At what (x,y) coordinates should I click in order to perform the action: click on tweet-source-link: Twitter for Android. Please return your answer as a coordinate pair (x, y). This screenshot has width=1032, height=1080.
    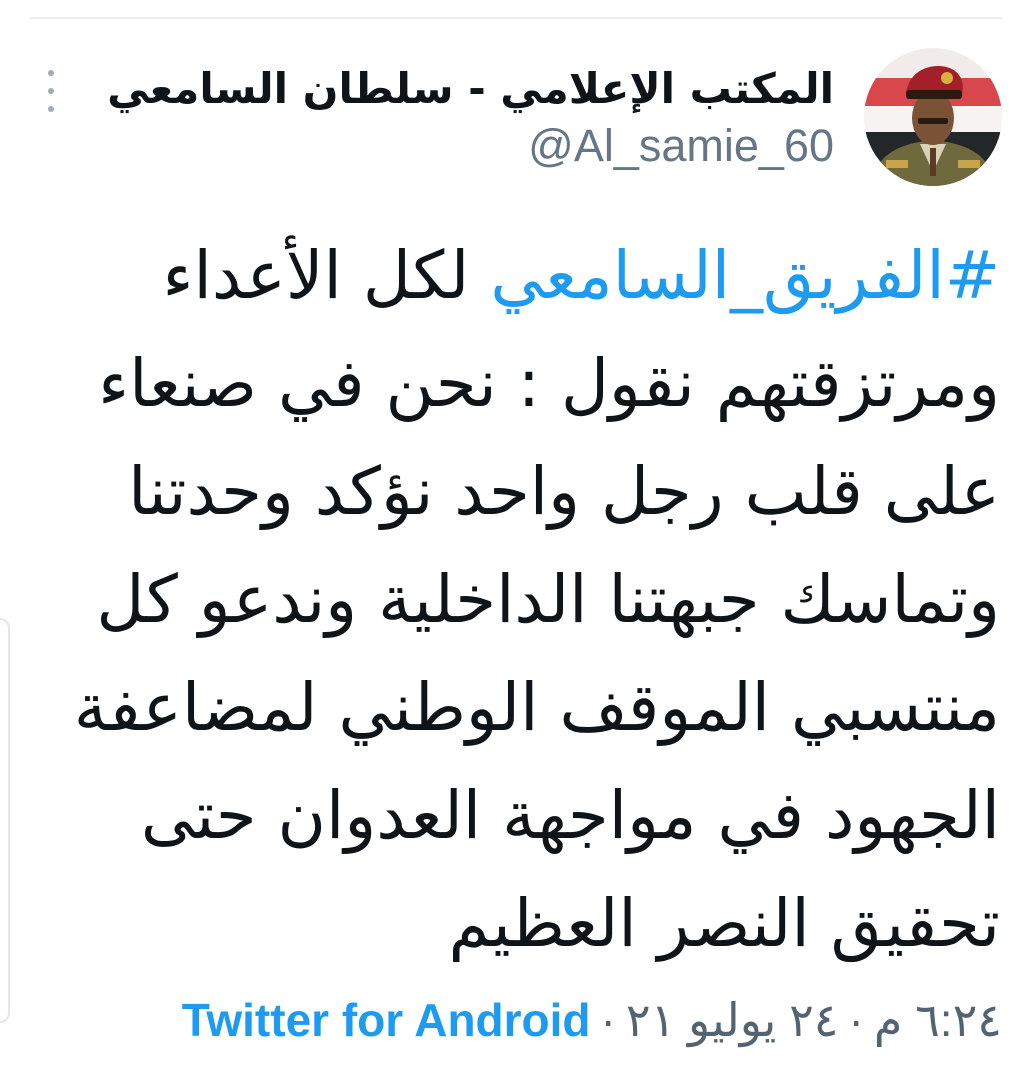
    Looking at the image, I should click on (386, 1020).